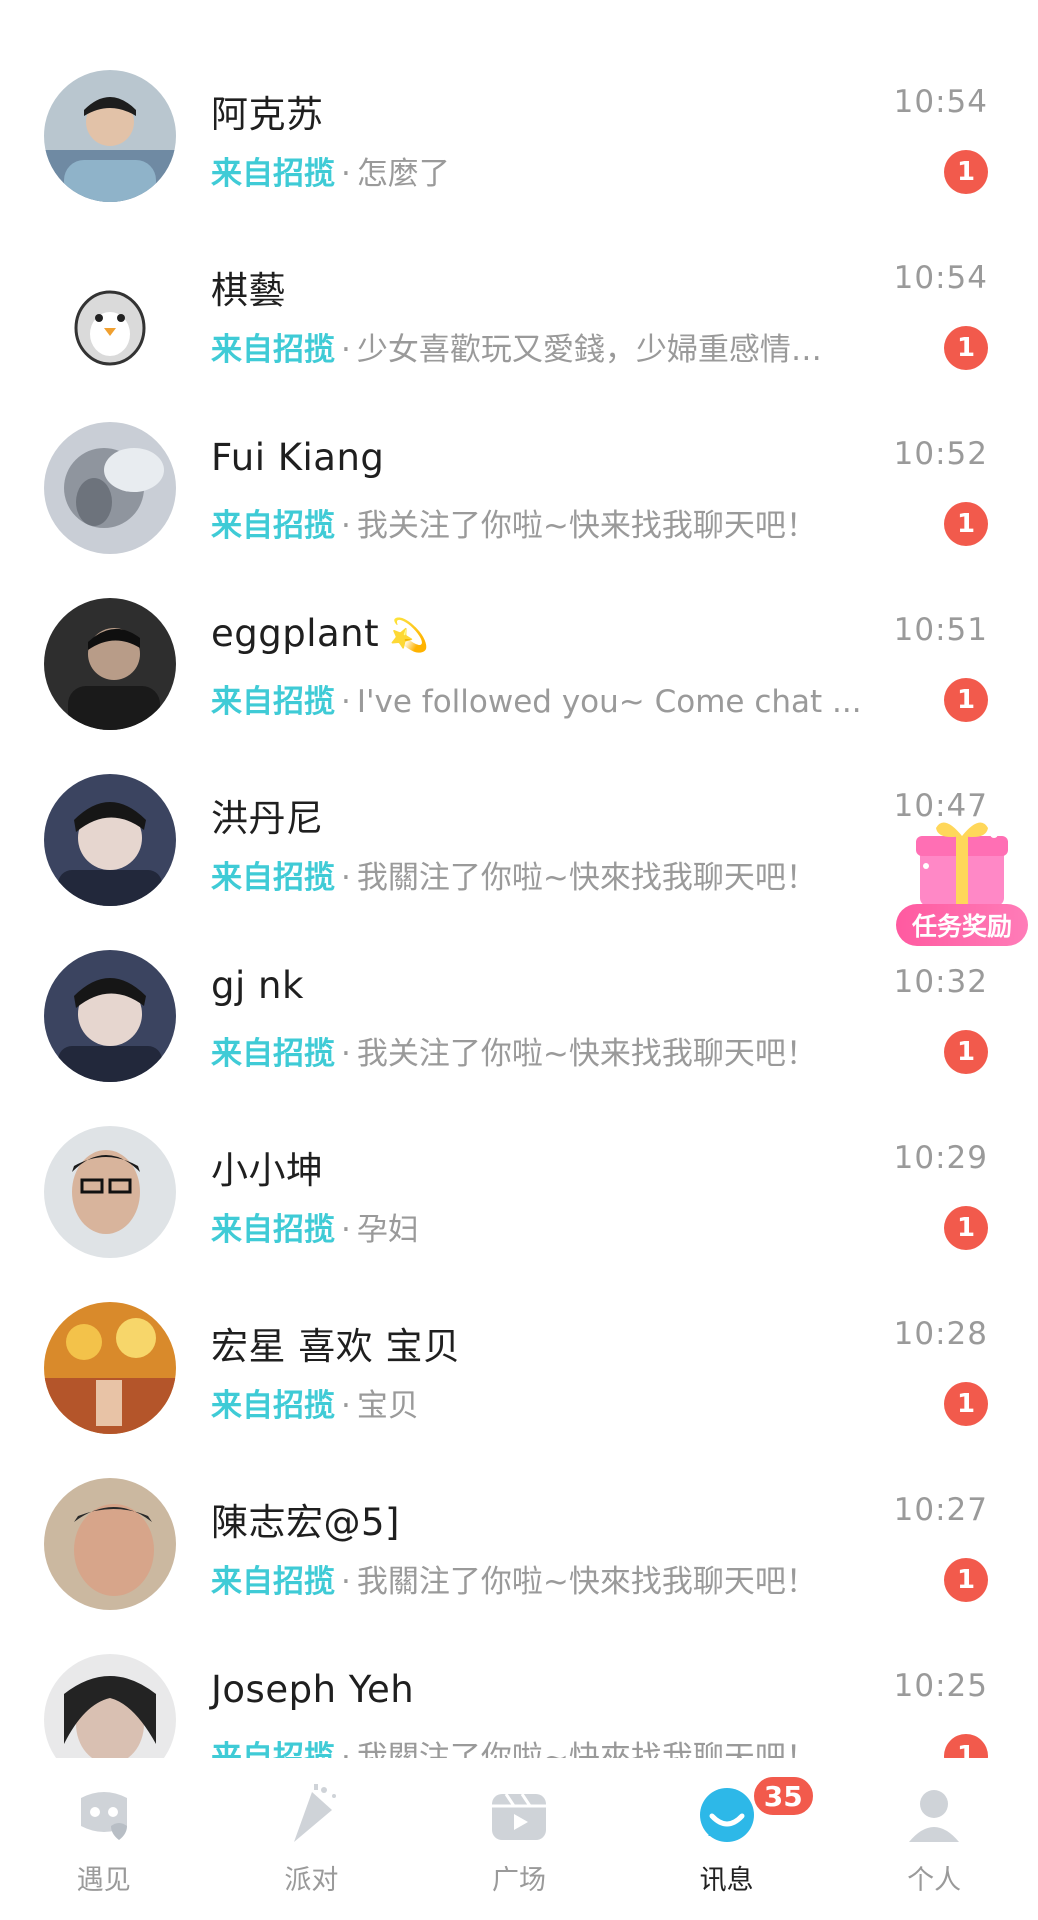  I want to click on preview-text: 孕妇, so click(387, 1230).